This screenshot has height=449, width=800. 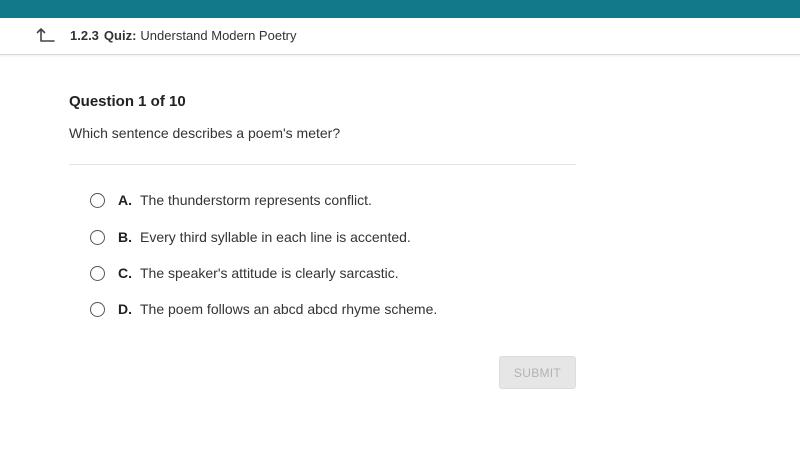 What do you see at coordinates (205, 133) in the screenshot?
I see `question-prompt: Which sentence describes a poem's meter?` at bounding box center [205, 133].